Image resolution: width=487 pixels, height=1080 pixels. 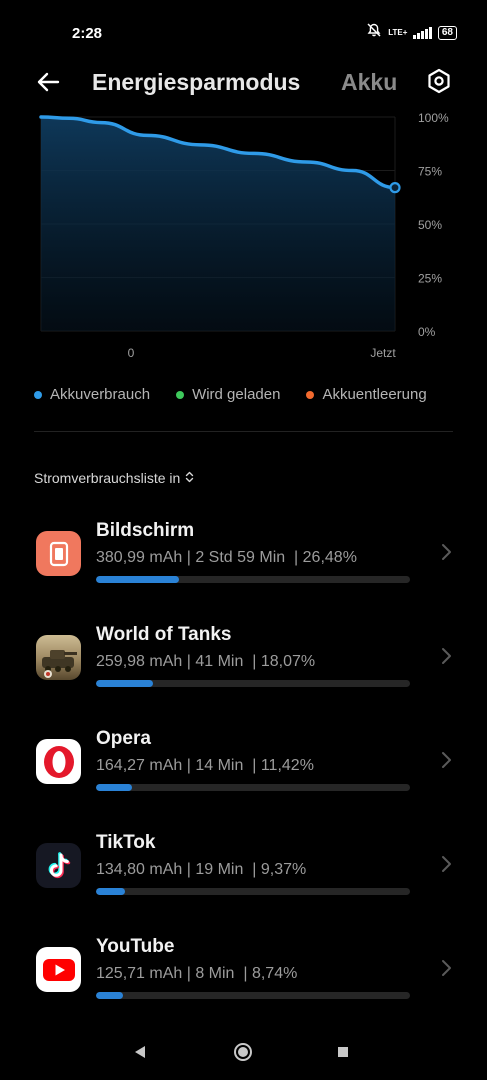 I want to click on sort-selector: Stromverbrauchsliste in, so click(x=114, y=478).